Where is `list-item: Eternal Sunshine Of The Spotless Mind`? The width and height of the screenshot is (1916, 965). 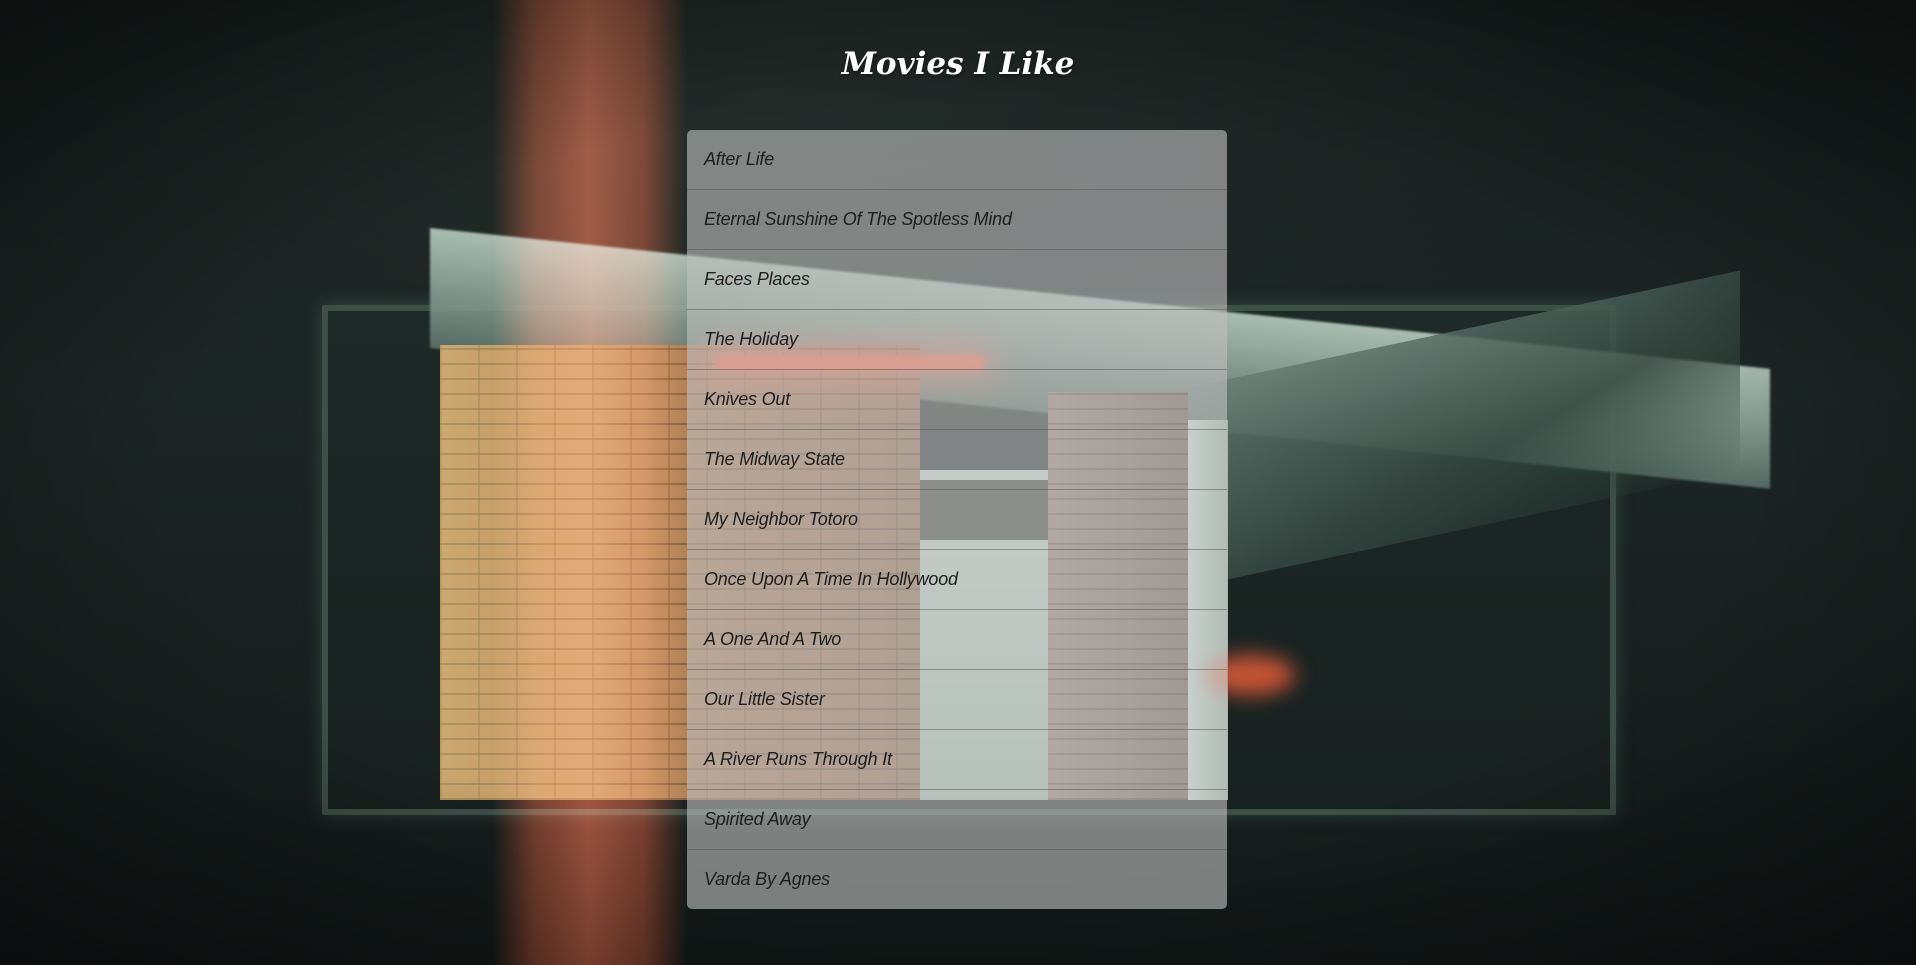
list-item: Eternal Sunshine Of The Spotless Mind is located at coordinates (957, 220).